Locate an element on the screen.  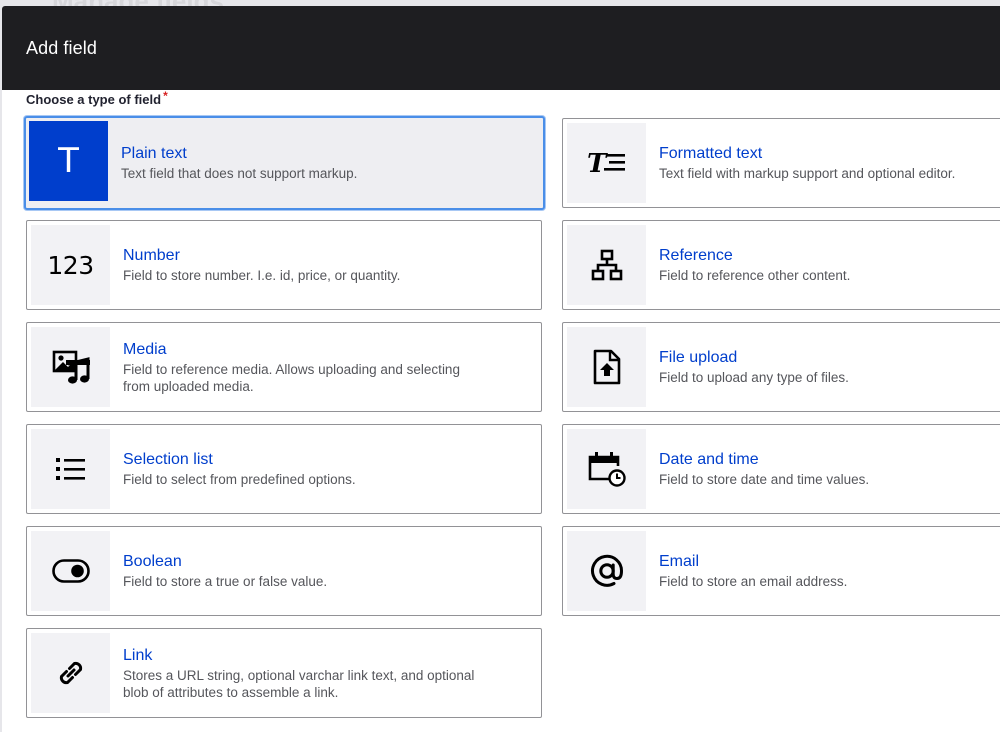
option-title: Formatted text is located at coordinates (711, 153).